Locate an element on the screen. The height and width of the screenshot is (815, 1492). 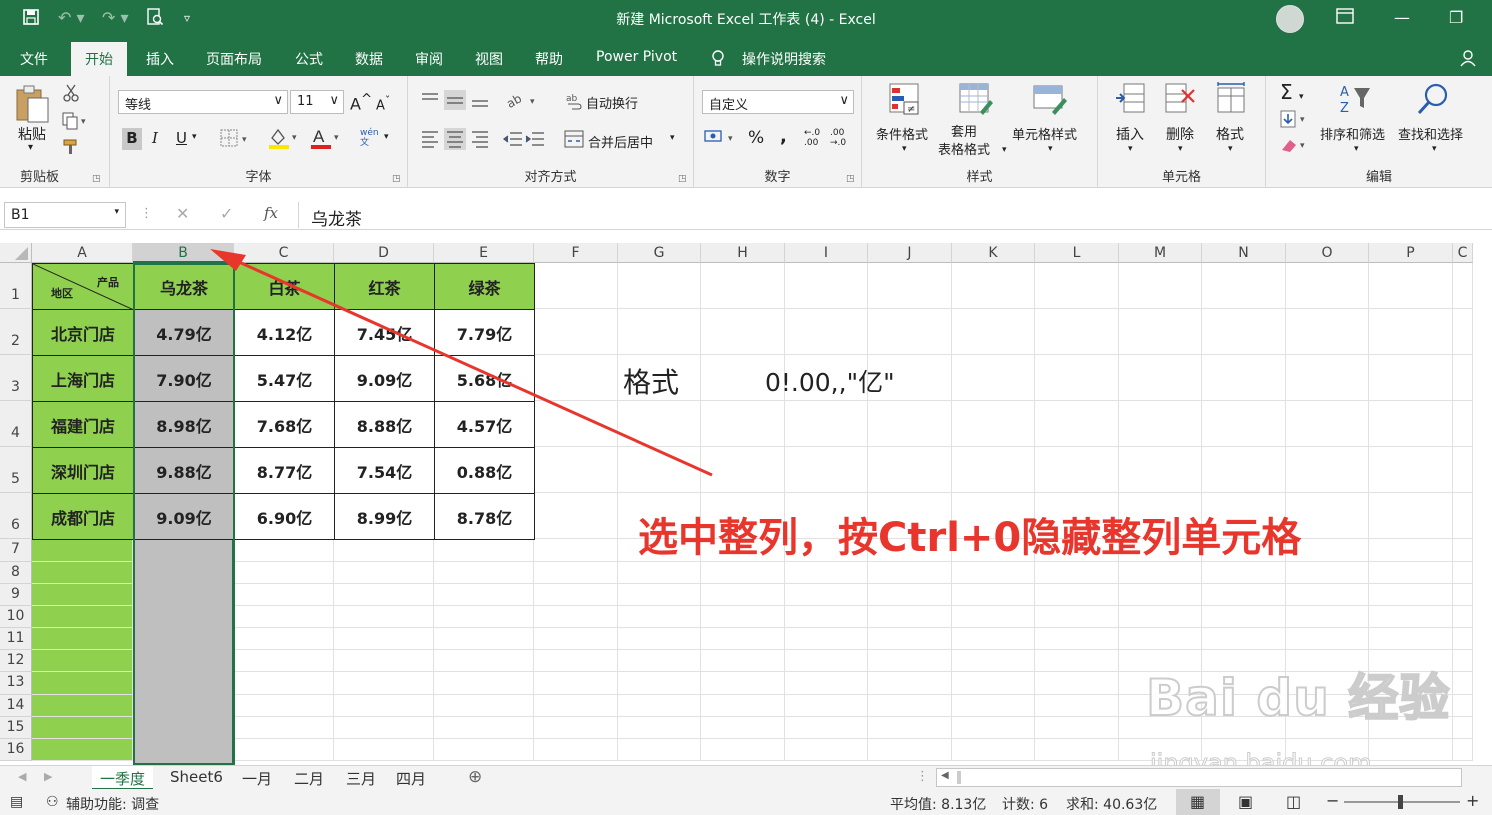
insert-function-icon: fx is located at coordinates (271, 213).